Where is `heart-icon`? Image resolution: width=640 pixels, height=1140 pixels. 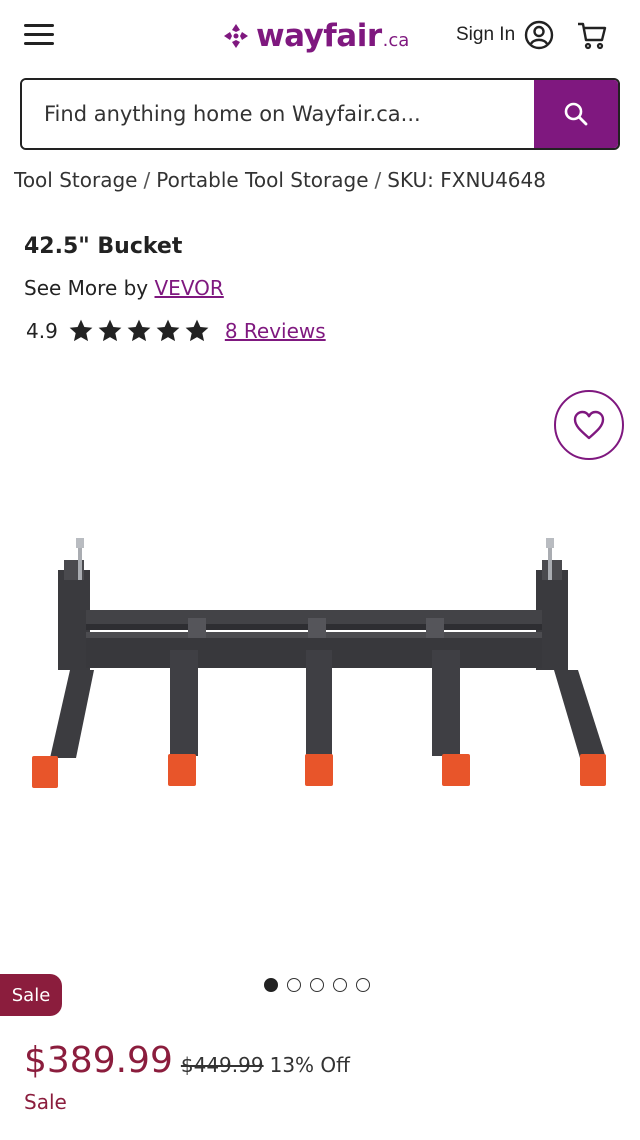
heart-icon is located at coordinates (589, 425).